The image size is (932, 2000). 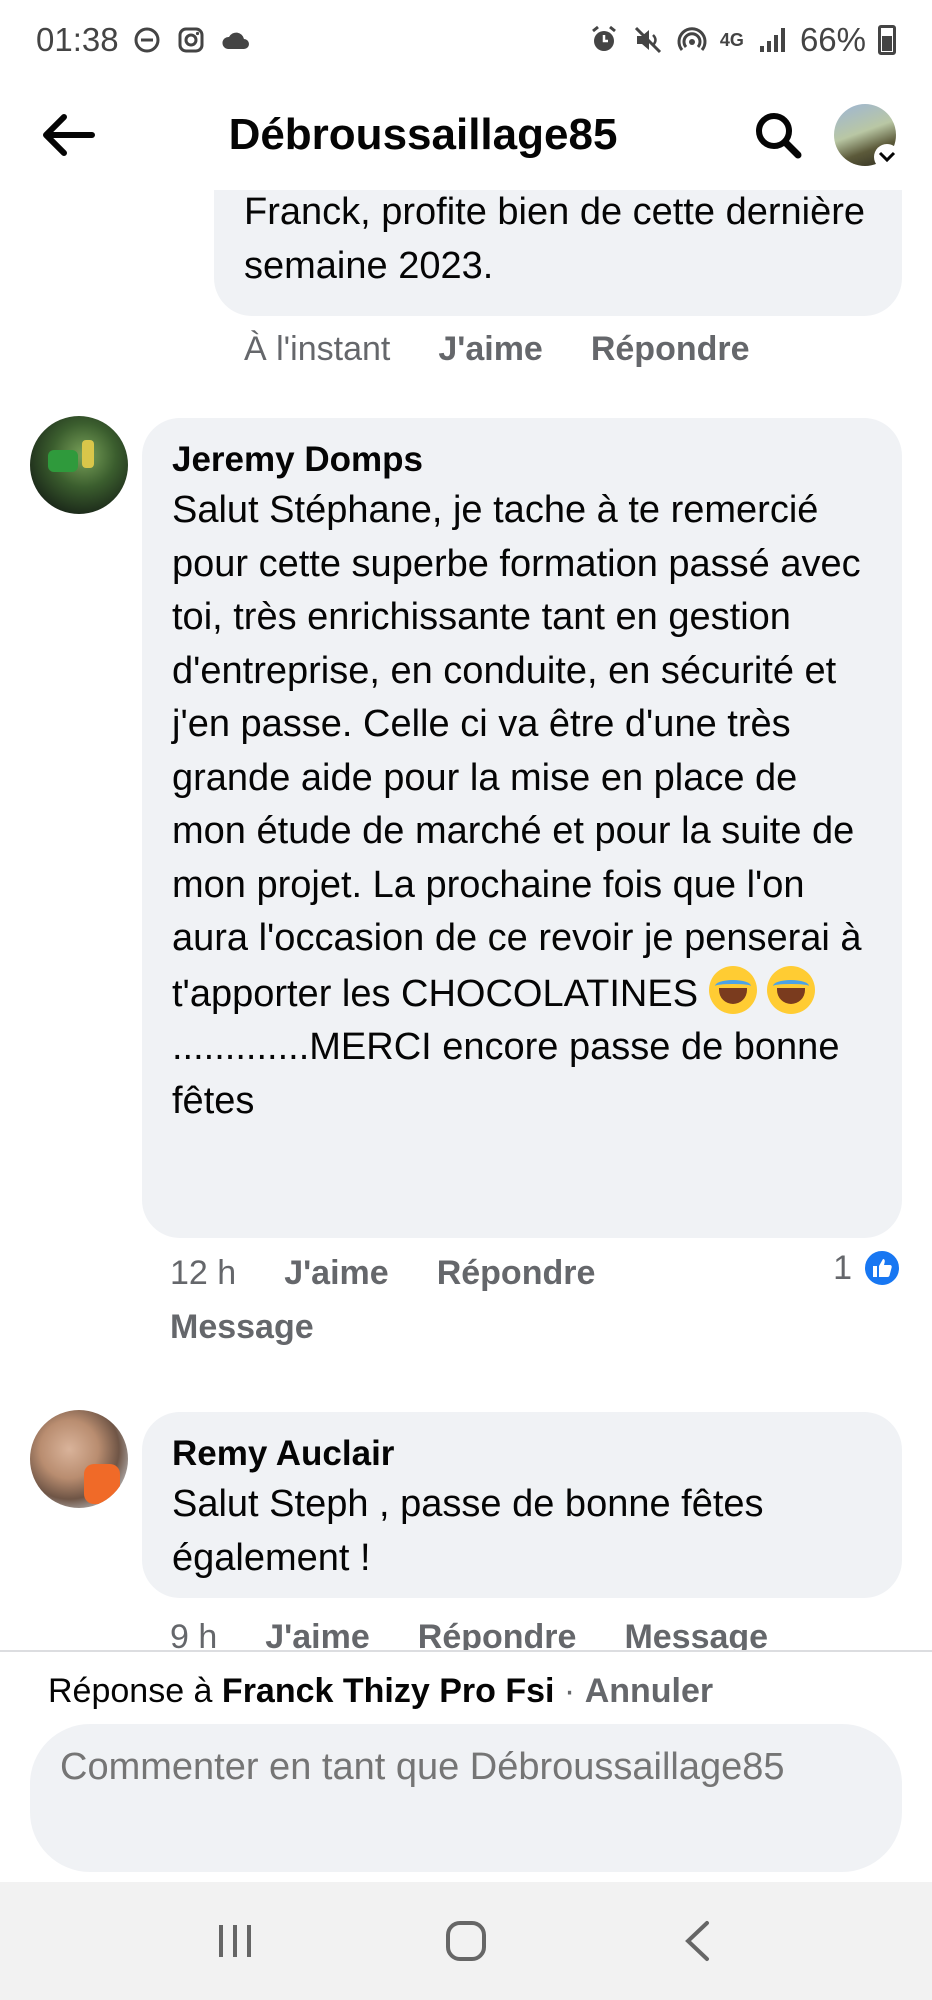 I want to click on home-icon, so click(x=465, y=1941).